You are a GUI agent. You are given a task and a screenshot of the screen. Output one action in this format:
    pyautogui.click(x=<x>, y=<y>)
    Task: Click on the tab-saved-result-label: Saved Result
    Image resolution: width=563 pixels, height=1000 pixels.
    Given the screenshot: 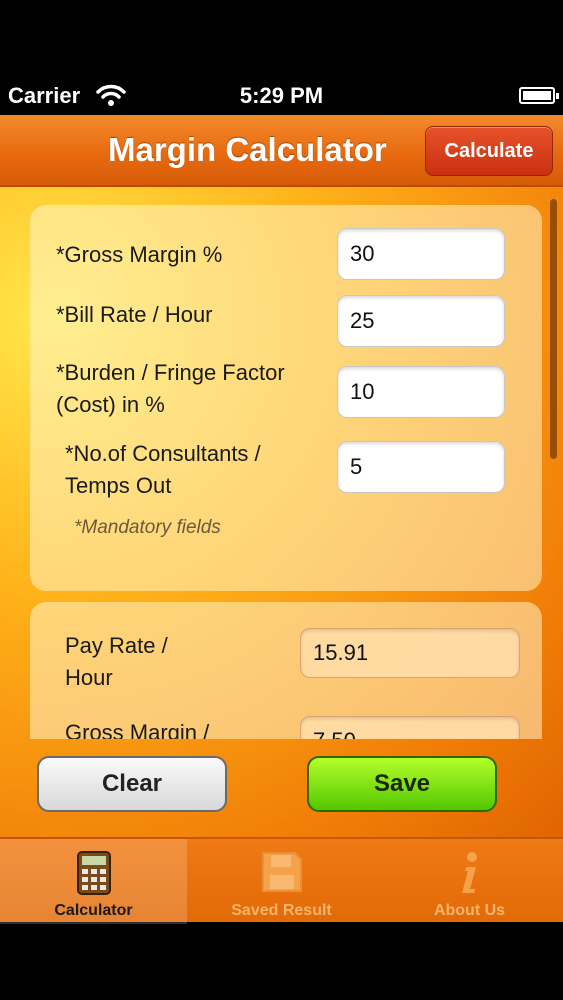 What is the action you would take?
    pyautogui.click(x=281, y=910)
    